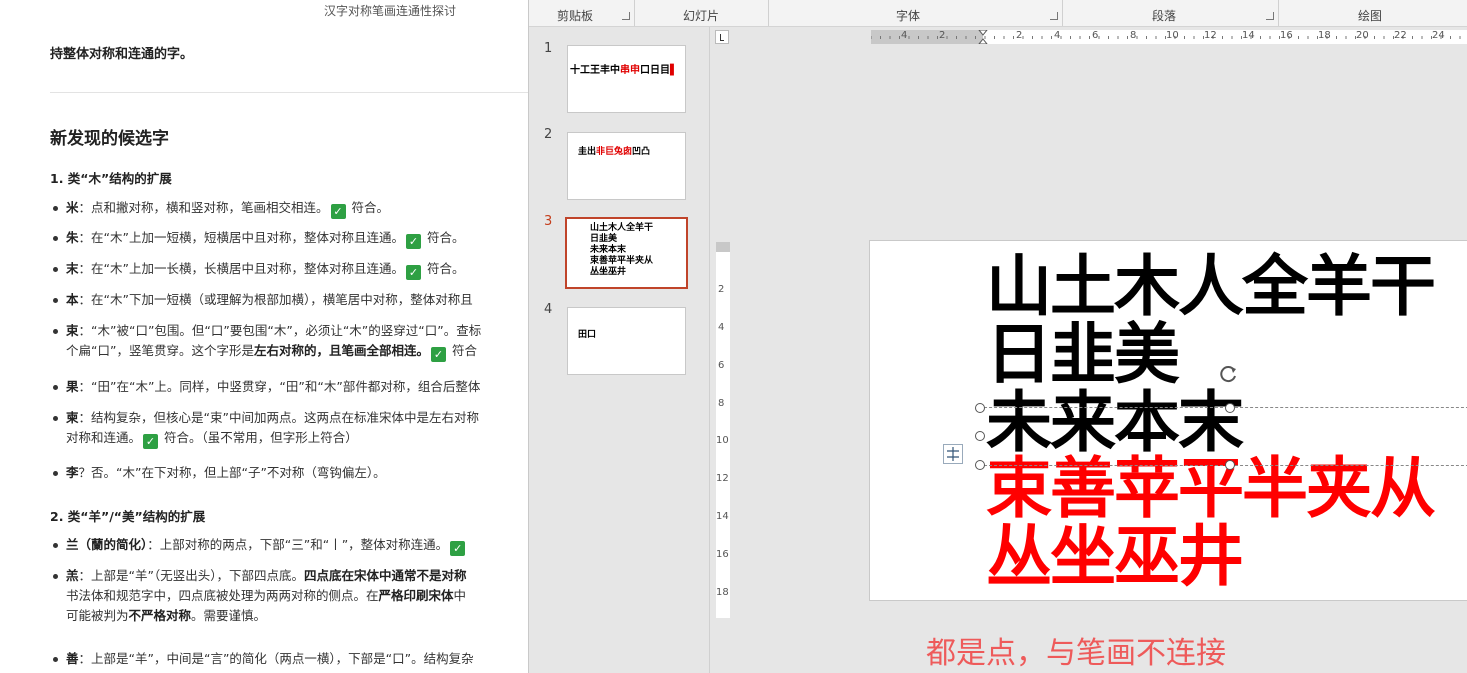 The width and height of the screenshot is (1467, 673). What do you see at coordinates (1076, 653) in the screenshot?
I see `annotation-text: 都是点，与笔画不连接` at bounding box center [1076, 653].